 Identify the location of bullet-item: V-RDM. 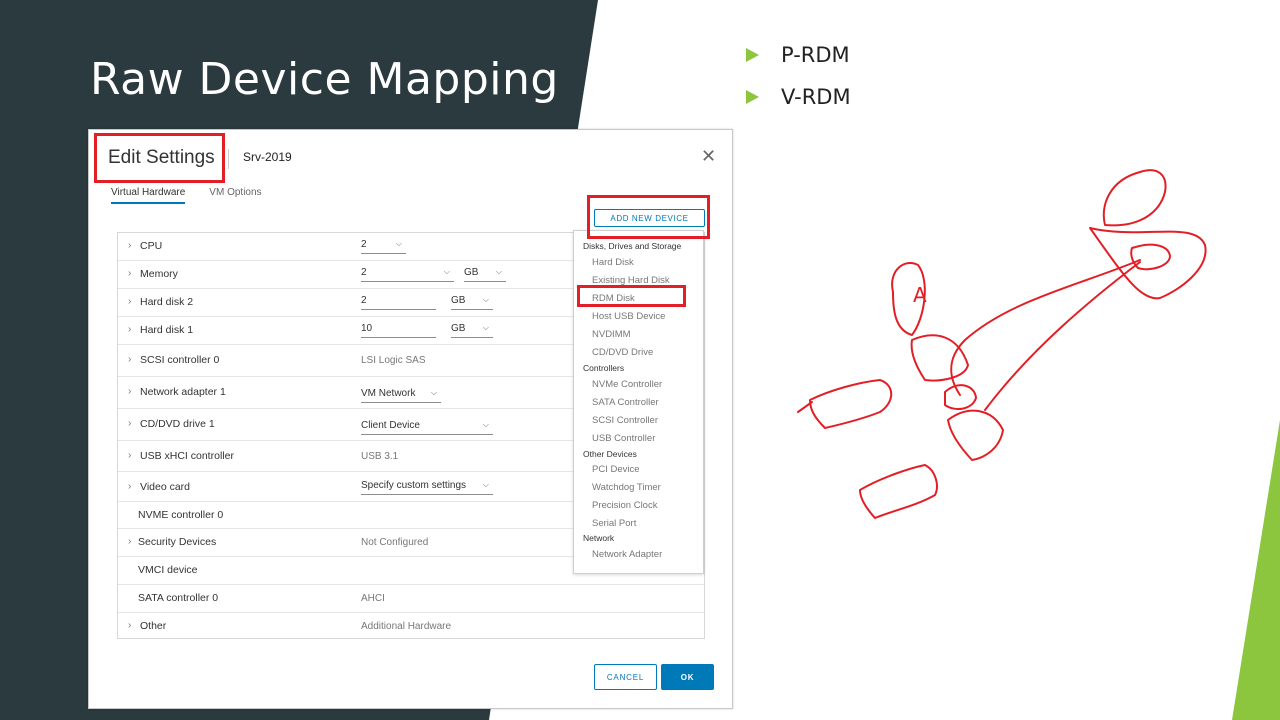
(798, 97).